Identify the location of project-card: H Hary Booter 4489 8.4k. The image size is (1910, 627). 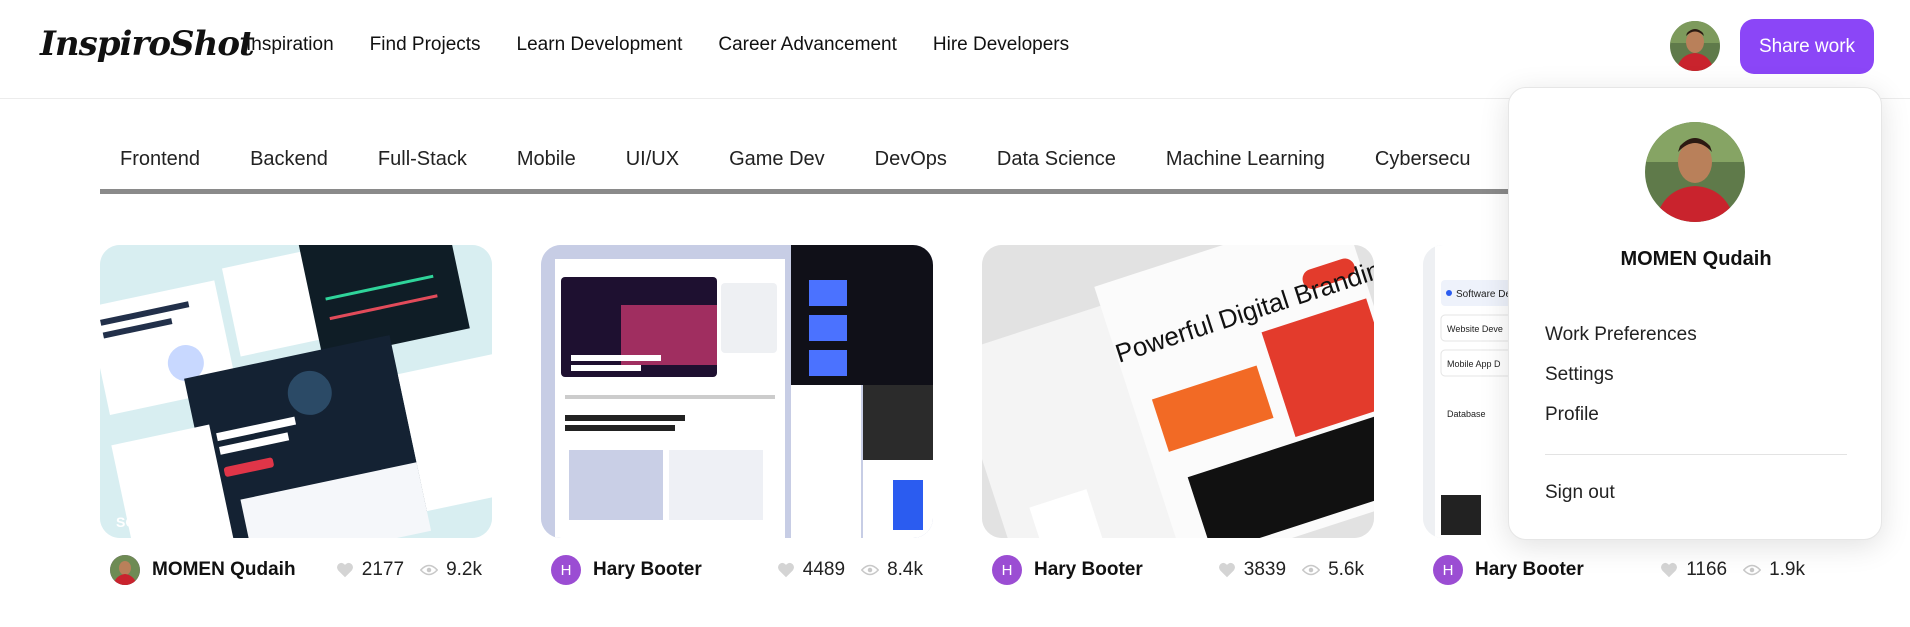
(737, 415).